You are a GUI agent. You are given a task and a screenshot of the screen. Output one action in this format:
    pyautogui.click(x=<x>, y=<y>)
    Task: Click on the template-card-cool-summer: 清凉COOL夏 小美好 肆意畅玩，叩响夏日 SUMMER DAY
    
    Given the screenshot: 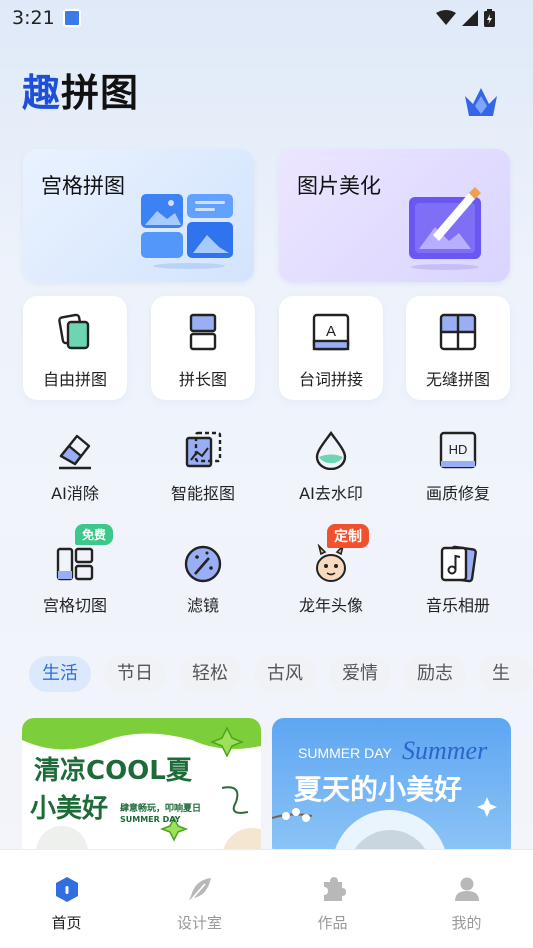 What is the action you would take?
    pyautogui.click(x=141, y=788)
    